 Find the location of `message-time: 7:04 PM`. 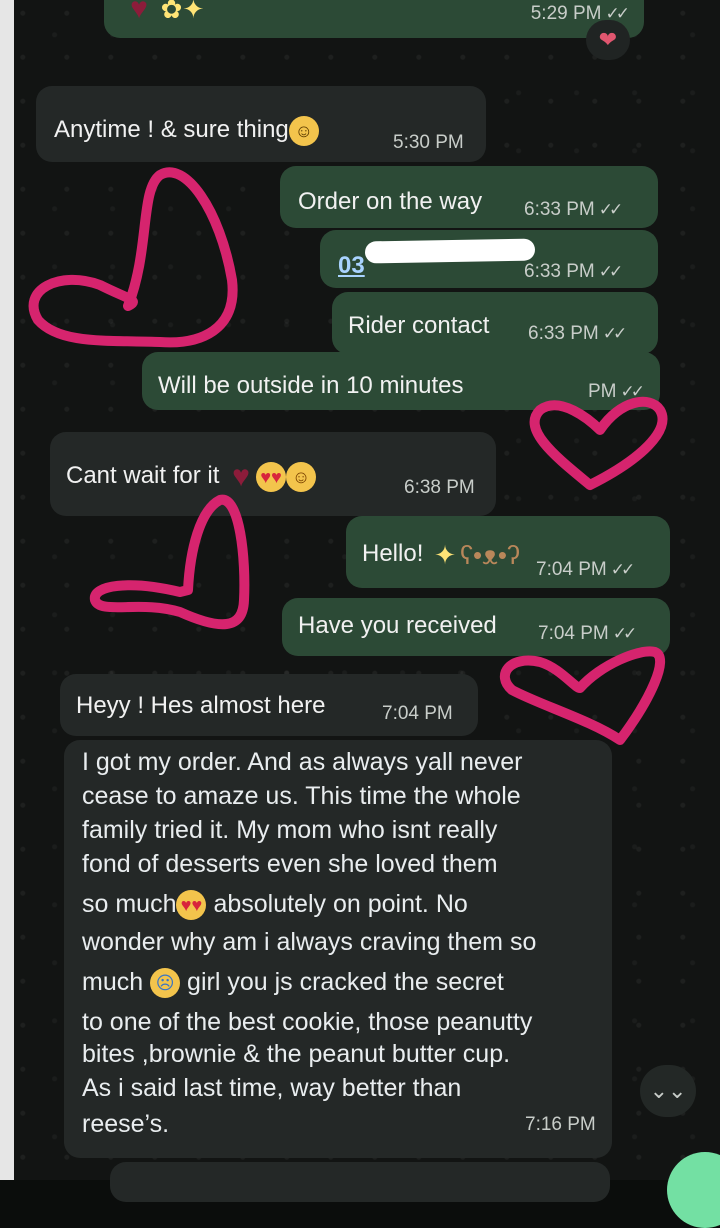

message-time: 7:04 PM is located at coordinates (417, 713).